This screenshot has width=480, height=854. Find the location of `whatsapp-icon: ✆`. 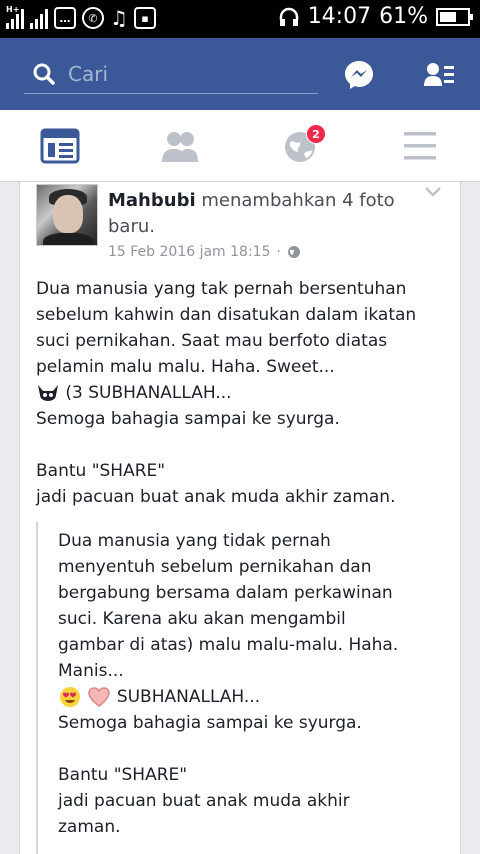

whatsapp-icon: ✆ is located at coordinates (93, 18).